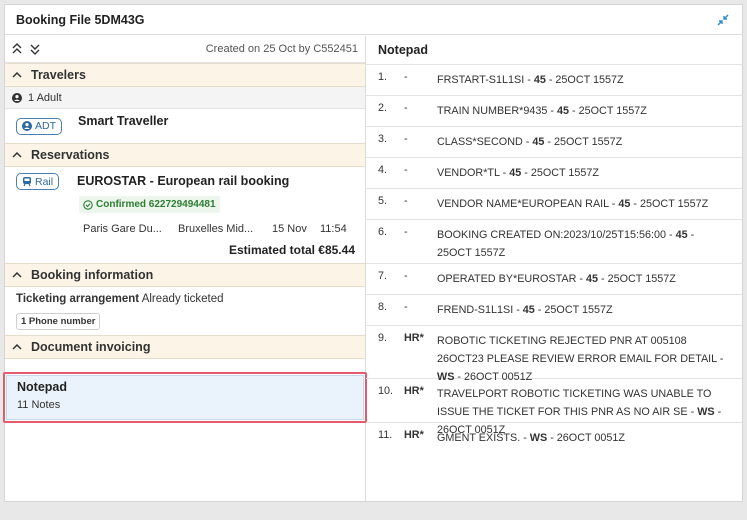  I want to click on section-booking-info-label: Booking information, so click(92, 275).